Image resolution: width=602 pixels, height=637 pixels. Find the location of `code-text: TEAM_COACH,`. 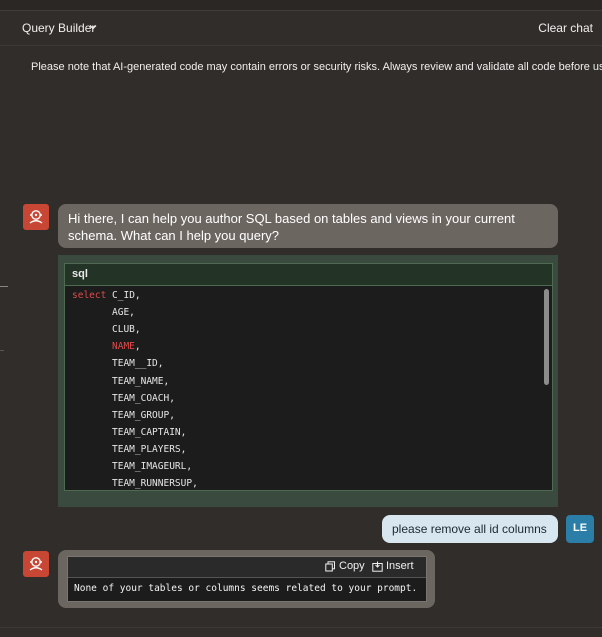

code-text: TEAM_COACH, is located at coordinates (143, 398).